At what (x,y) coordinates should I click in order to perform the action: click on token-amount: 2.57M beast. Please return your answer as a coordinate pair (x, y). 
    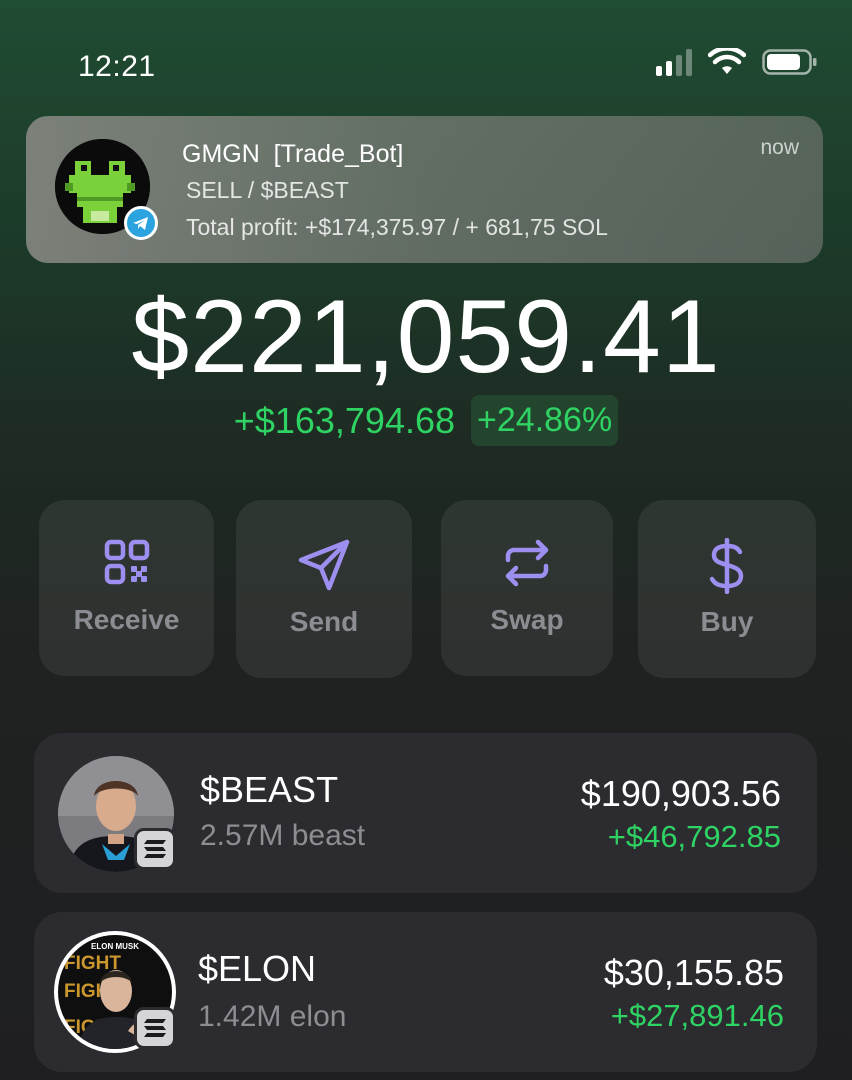
    Looking at the image, I should click on (283, 835).